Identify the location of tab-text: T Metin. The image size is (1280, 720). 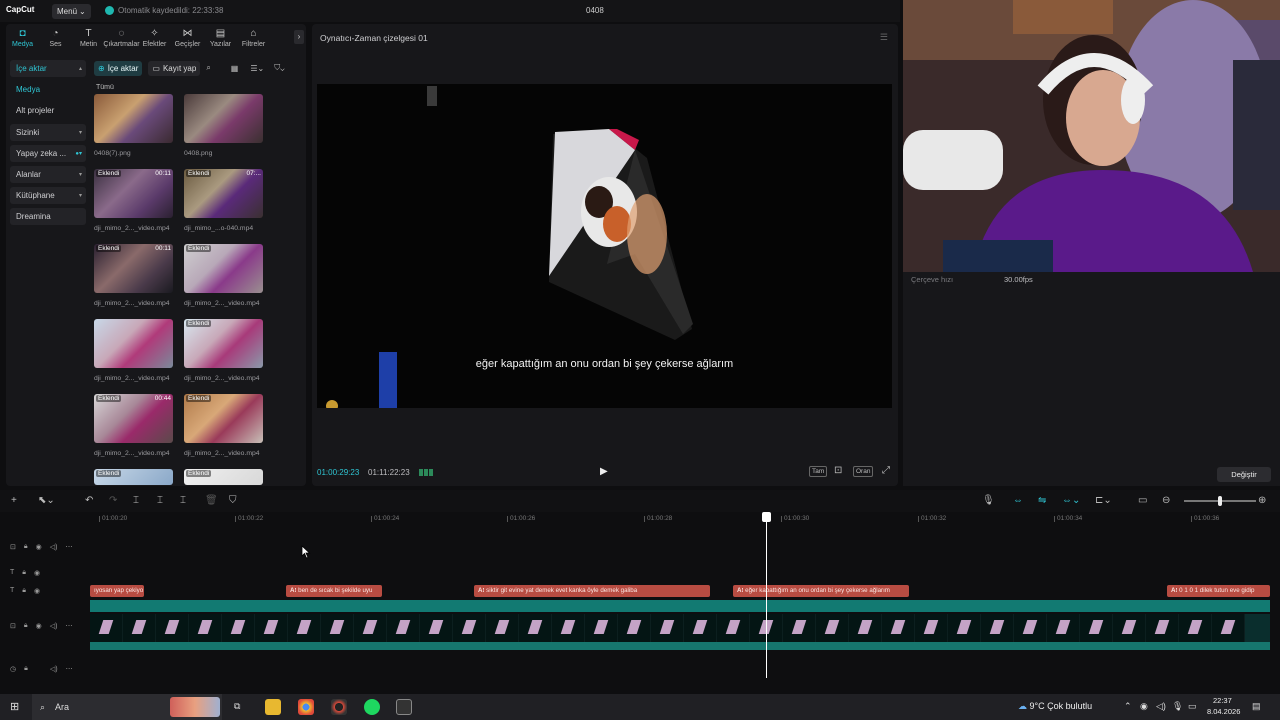
(88, 38).